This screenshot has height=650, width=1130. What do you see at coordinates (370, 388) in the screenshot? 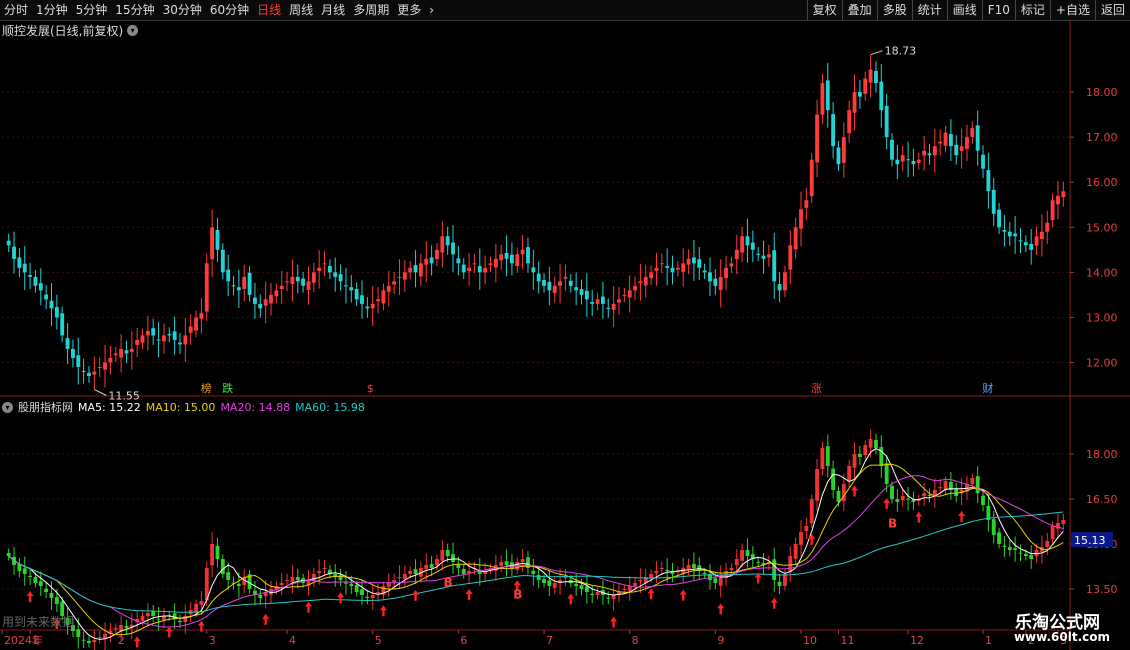
I see `event-tag: $` at bounding box center [370, 388].